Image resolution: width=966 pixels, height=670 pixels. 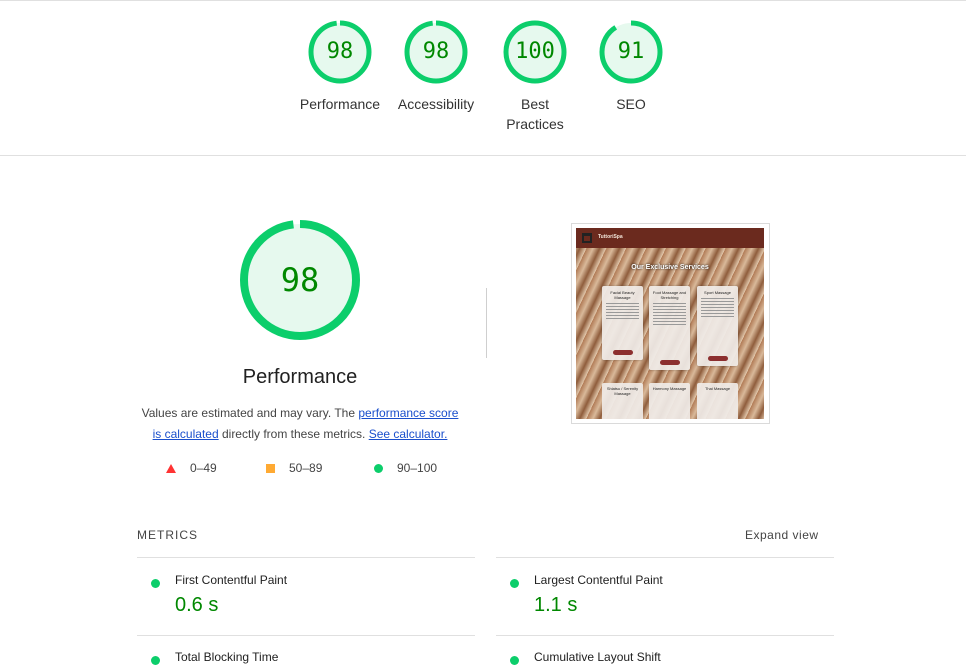 What do you see at coordinates (300, 377) in the screenshot?
I see `performance-title: Performance` at bounding box center [300, 377].